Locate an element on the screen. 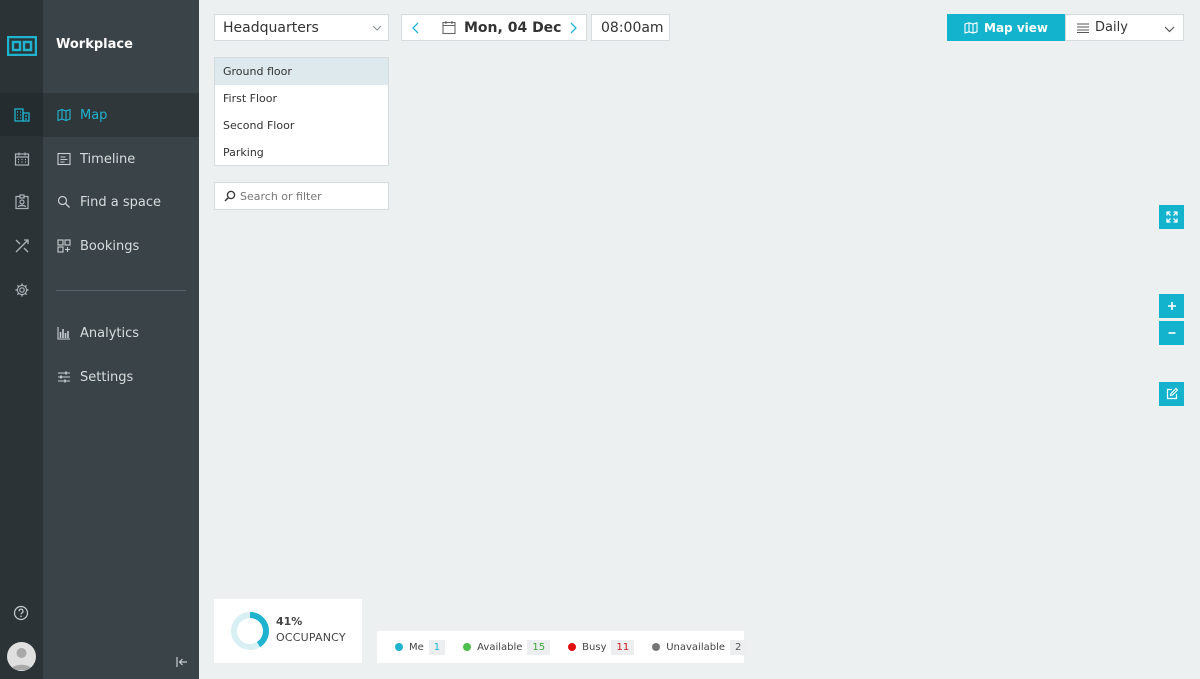  time-value: 08:00am is located at coordinates (632, 28).